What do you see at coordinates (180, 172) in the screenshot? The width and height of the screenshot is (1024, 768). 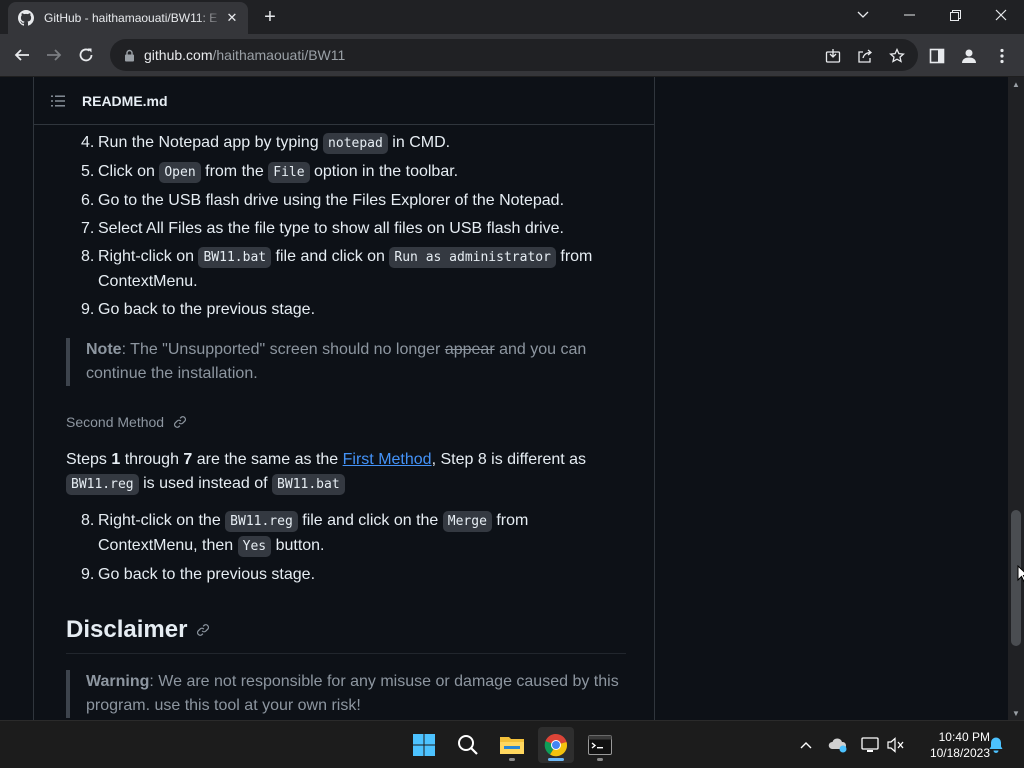 I see `inline-code: Open` at bounding box center [180, 172].